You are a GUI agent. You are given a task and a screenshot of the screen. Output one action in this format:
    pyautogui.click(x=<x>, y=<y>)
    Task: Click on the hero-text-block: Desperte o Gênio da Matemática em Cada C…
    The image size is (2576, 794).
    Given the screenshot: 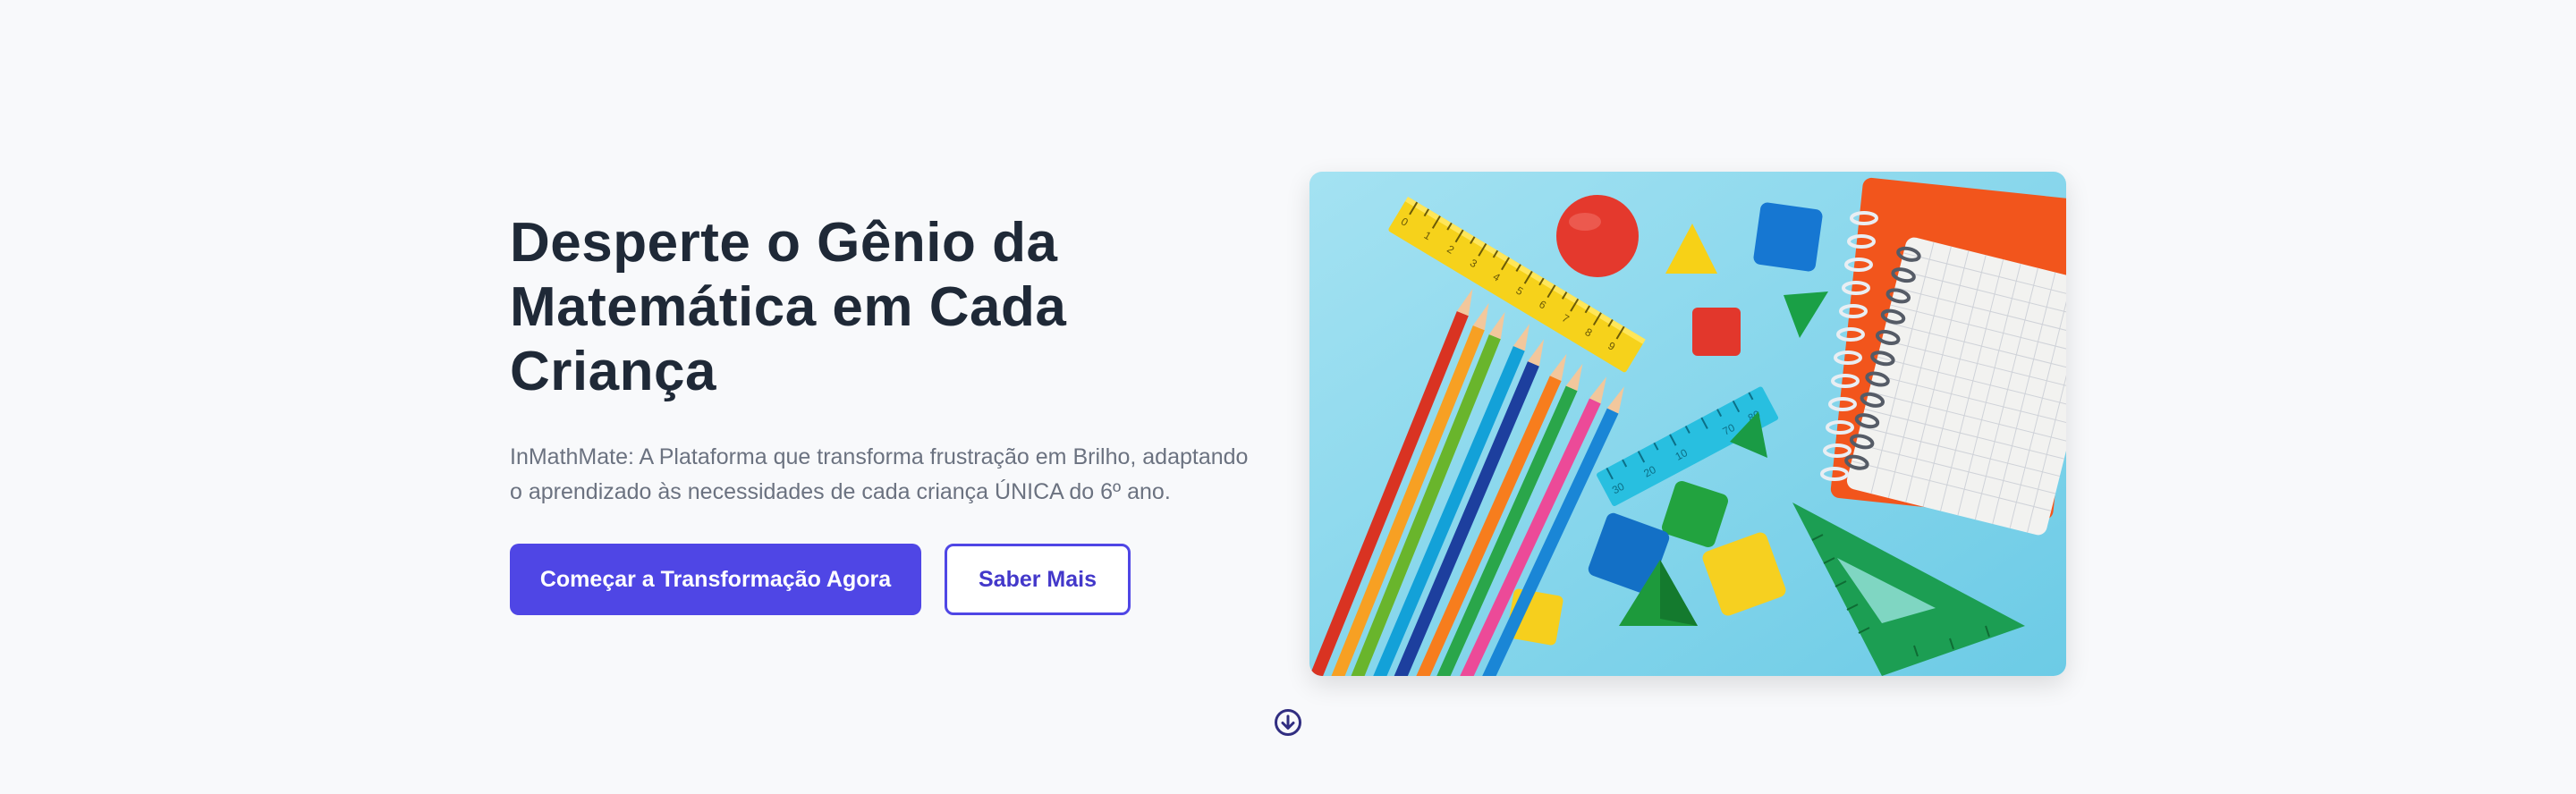 What is the action you would take?
    pyautogui.click(x=885, y=413)
    